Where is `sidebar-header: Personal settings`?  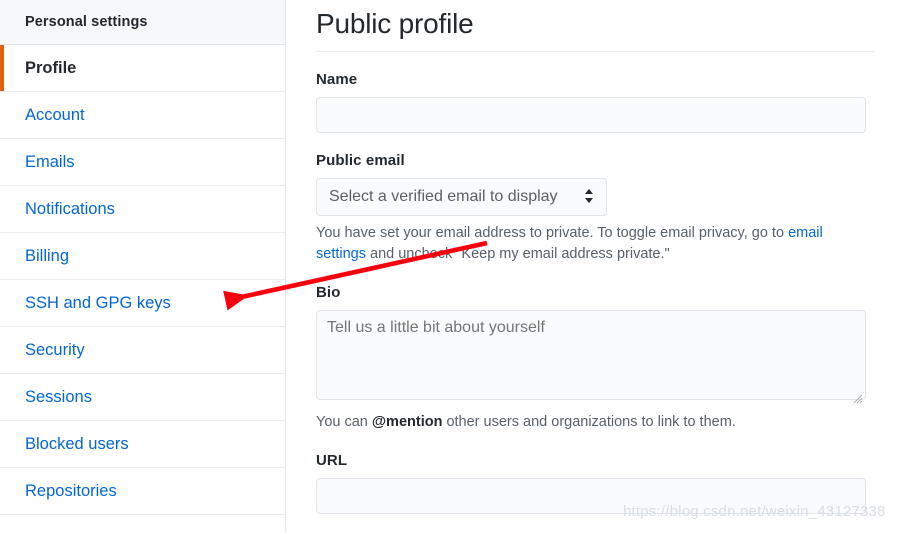
sidebar-header: Personal settings is located at coordinates (142, 22).